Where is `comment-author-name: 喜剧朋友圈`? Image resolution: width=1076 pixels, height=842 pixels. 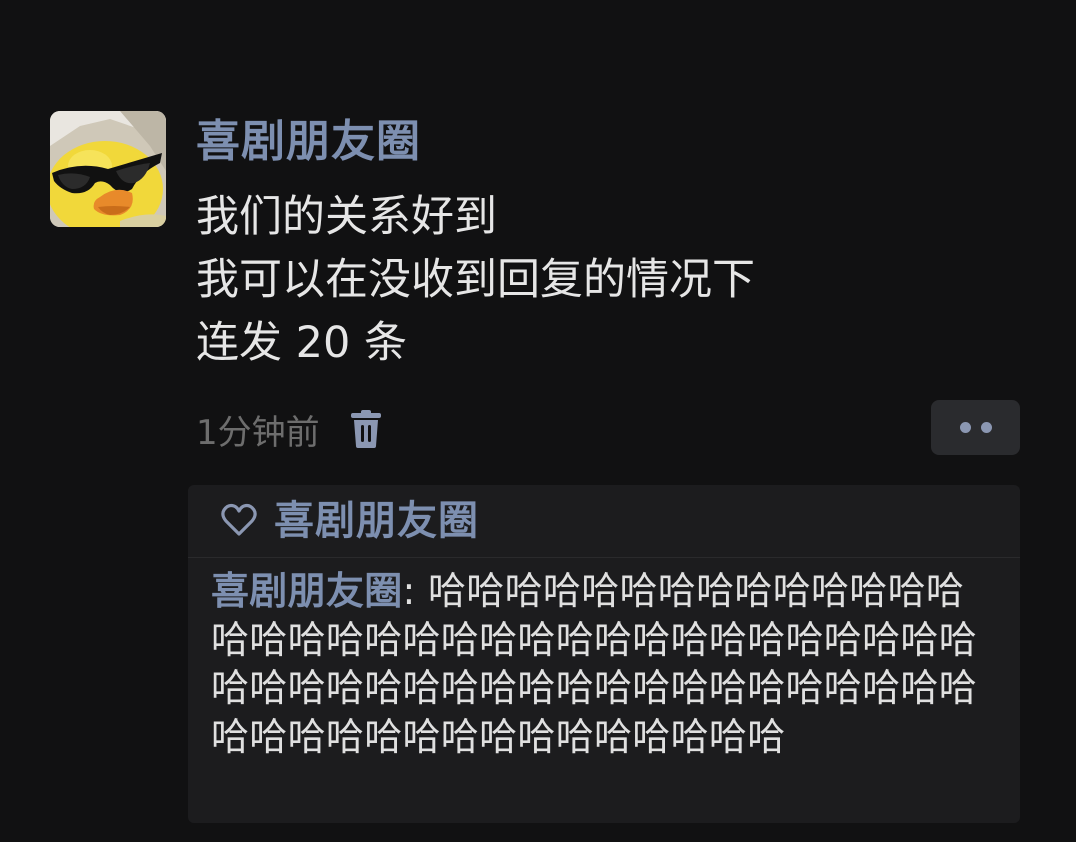 comment-author-name: 喜剧朋友圈 is located at coordinates (307, 591).